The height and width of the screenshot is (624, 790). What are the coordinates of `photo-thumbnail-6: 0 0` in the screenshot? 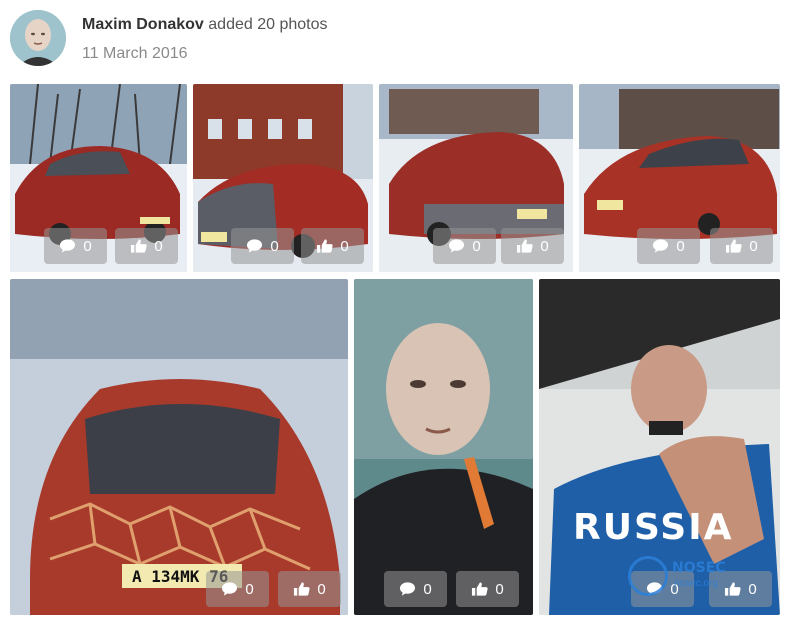 It's located at (443, 447).